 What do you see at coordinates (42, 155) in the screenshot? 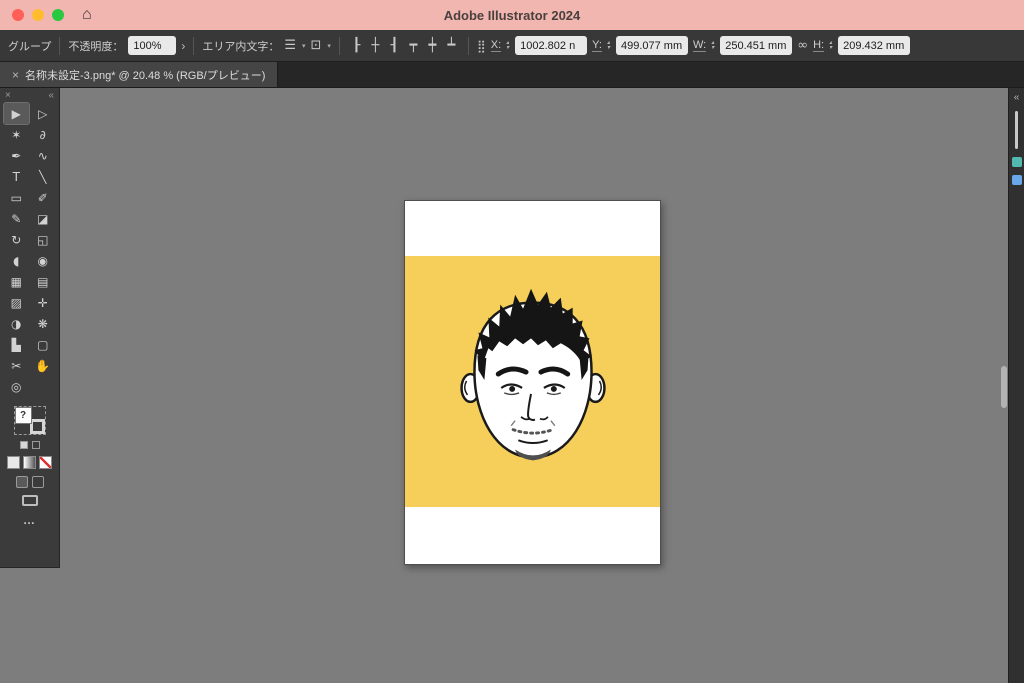
I see `curvature-tool: ∿` at bounding box center [42, 155].